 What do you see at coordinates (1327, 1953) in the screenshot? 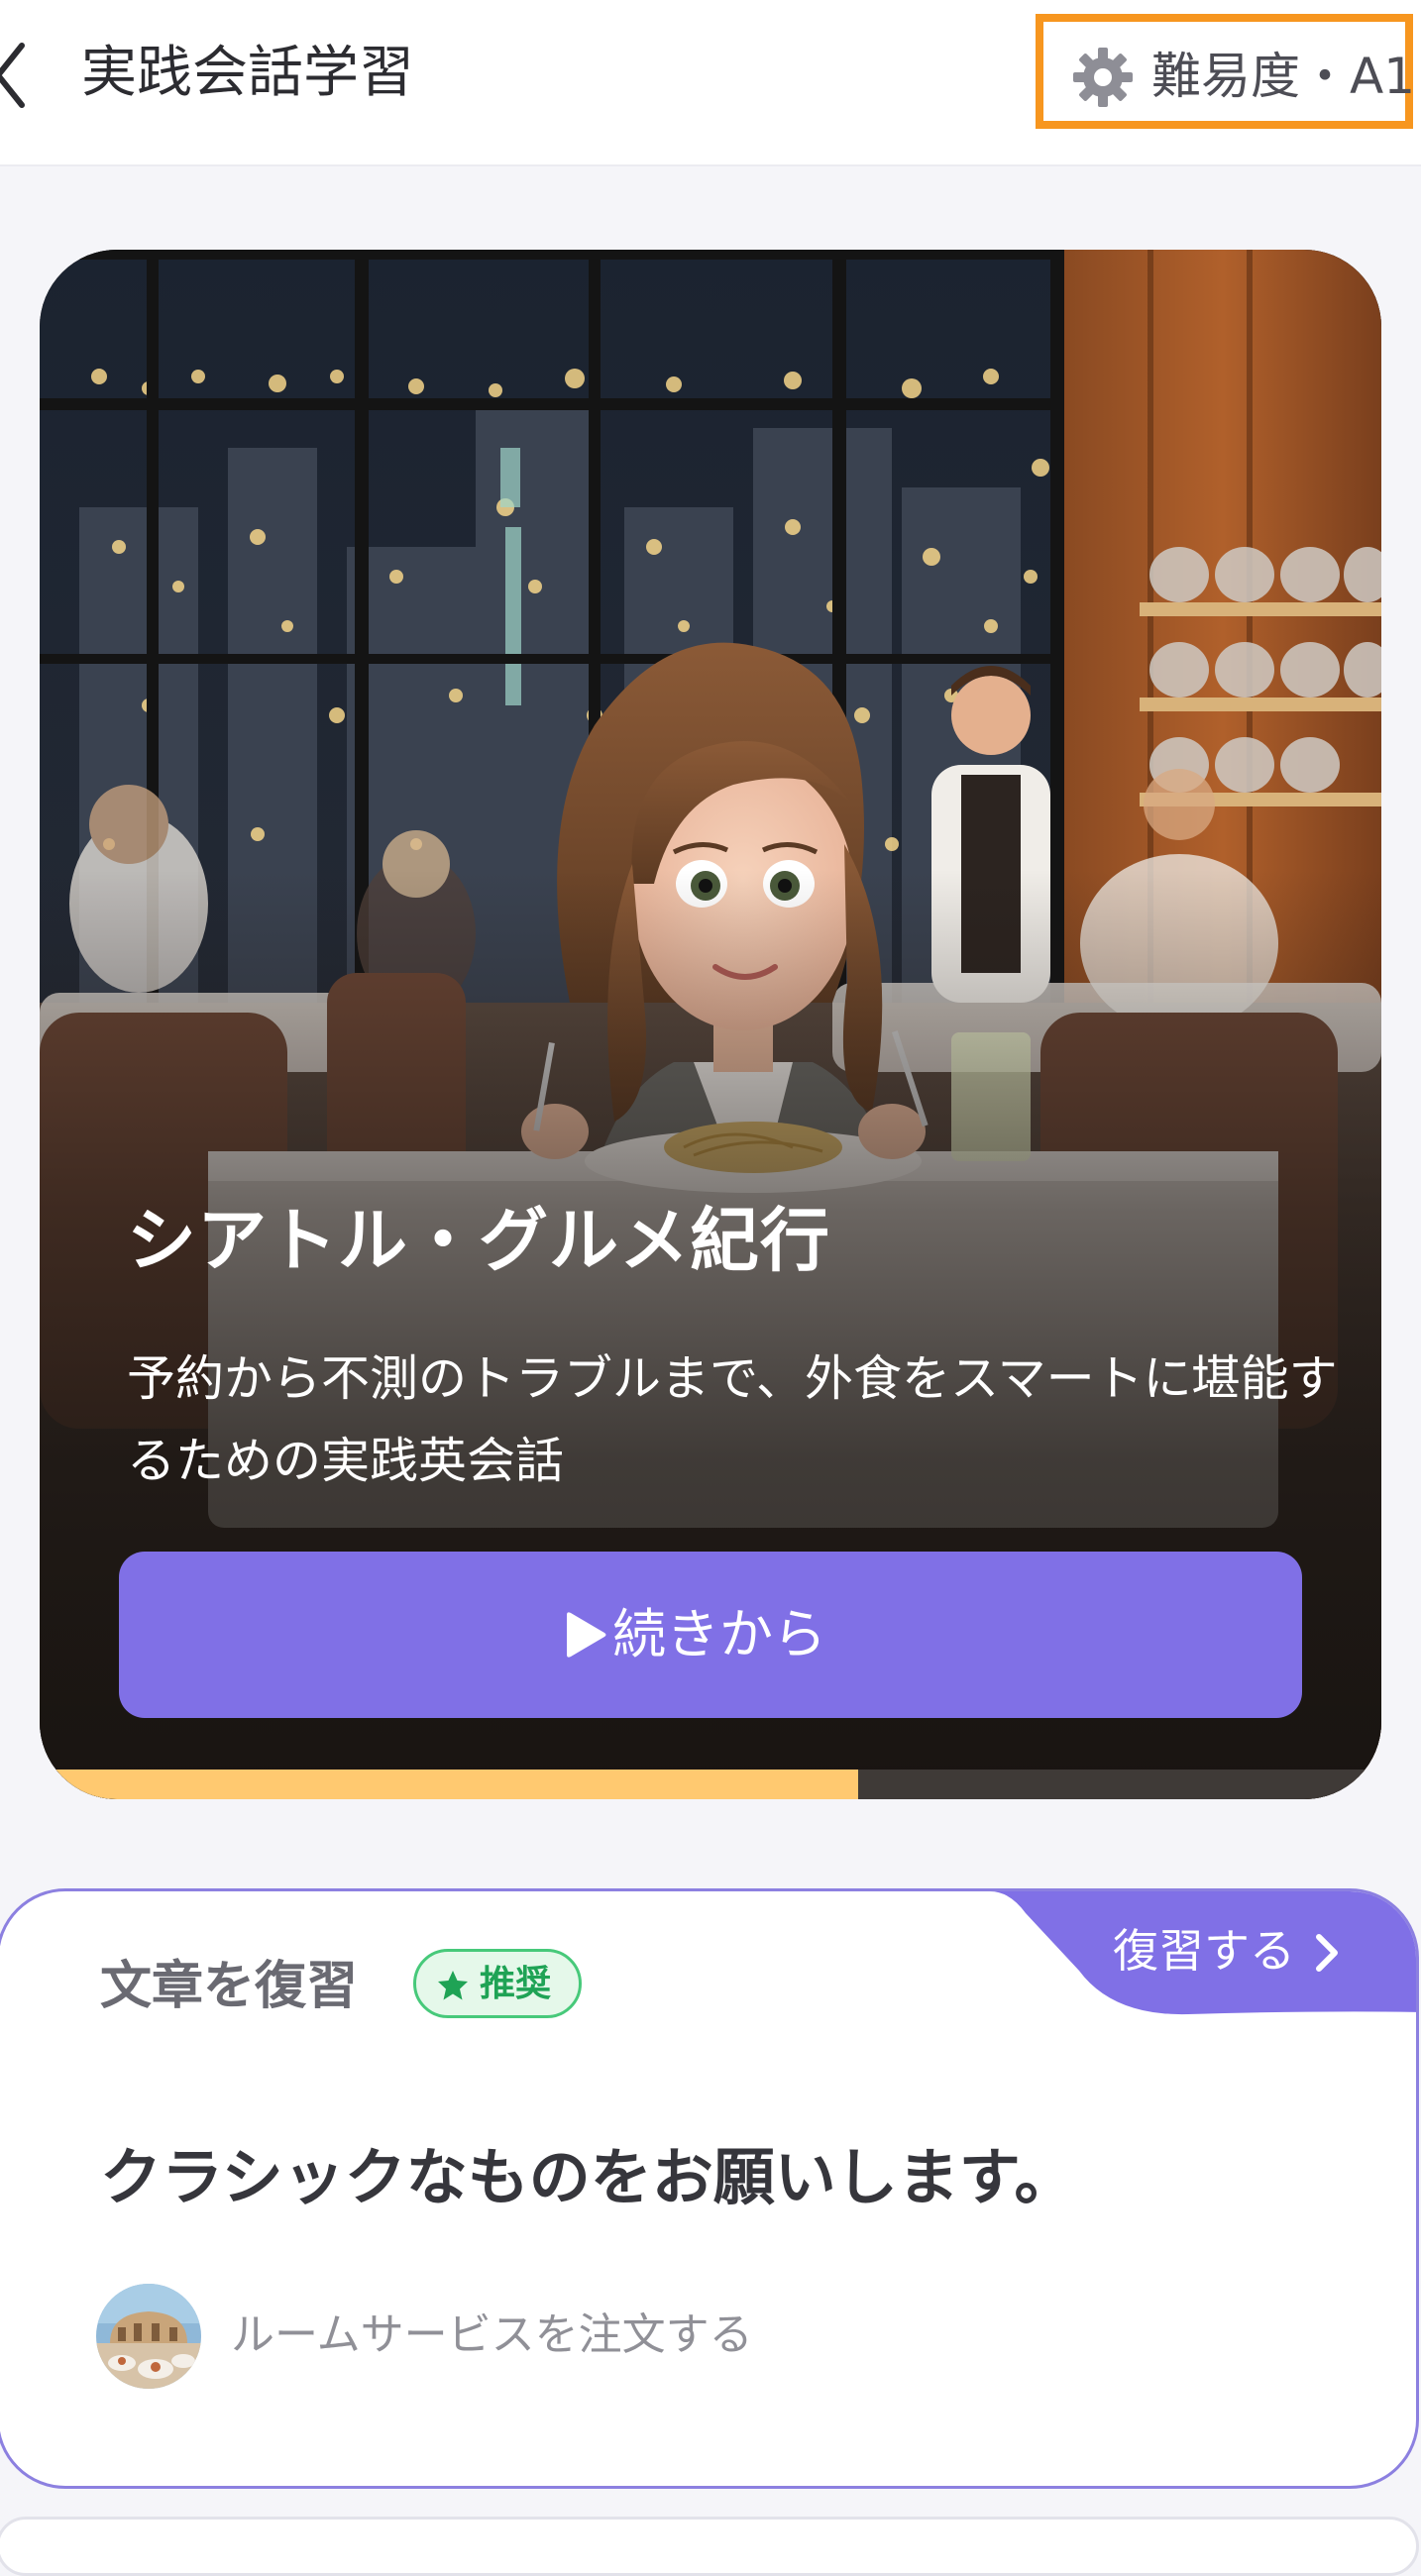
I see `chevron-right-icon` at bounding box center [1327, 1953].